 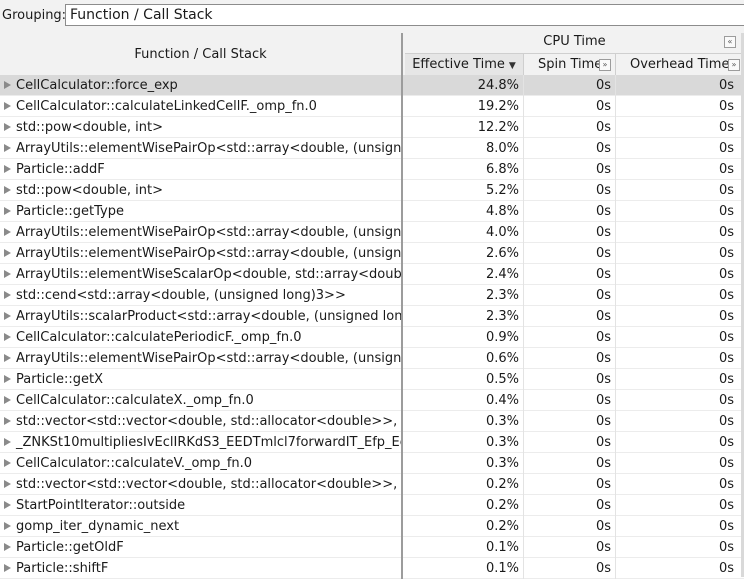 I want to click on function-name: CellCalculator::calculateV._omp_fn.0, so click(x=134, y=463).